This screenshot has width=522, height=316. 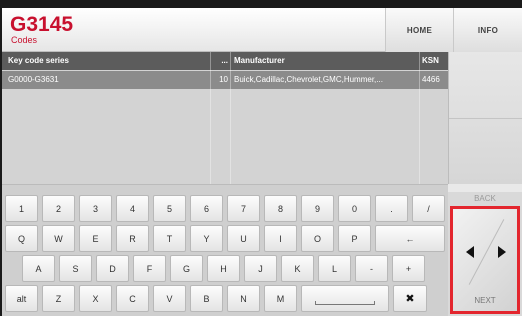 What do you see at coordinates (21, 238) in the screenshot?
I see `key-Q: Q` at bounding box center [21, 238].